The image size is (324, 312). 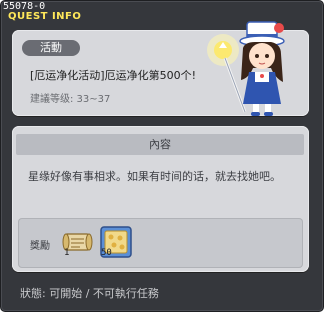 What do you see at coordinates (51, 48) in the screenshot?
I see `category-badge: 活動` at bounding box center [51, 48].